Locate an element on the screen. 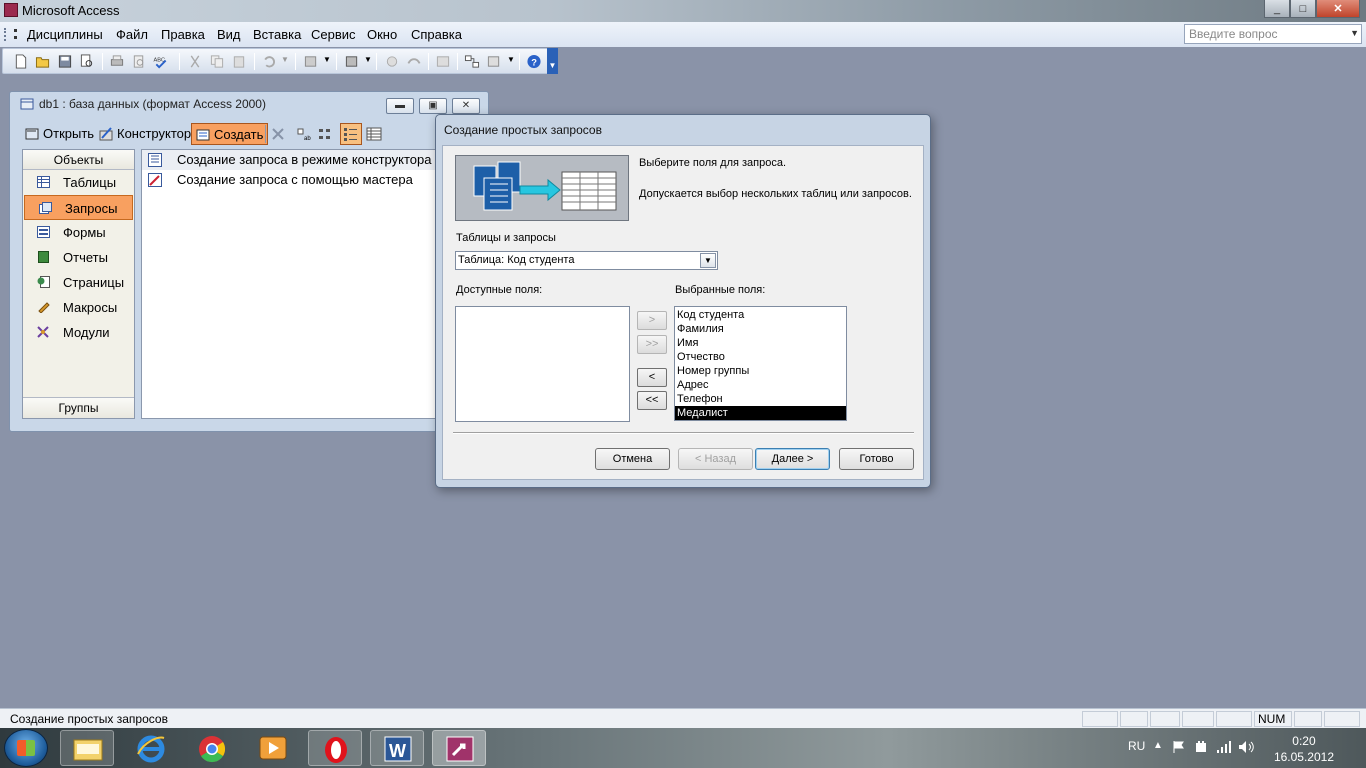 The height and width of the screenshot is (768, 1366). print-icon is located at coordinates (117, 61).